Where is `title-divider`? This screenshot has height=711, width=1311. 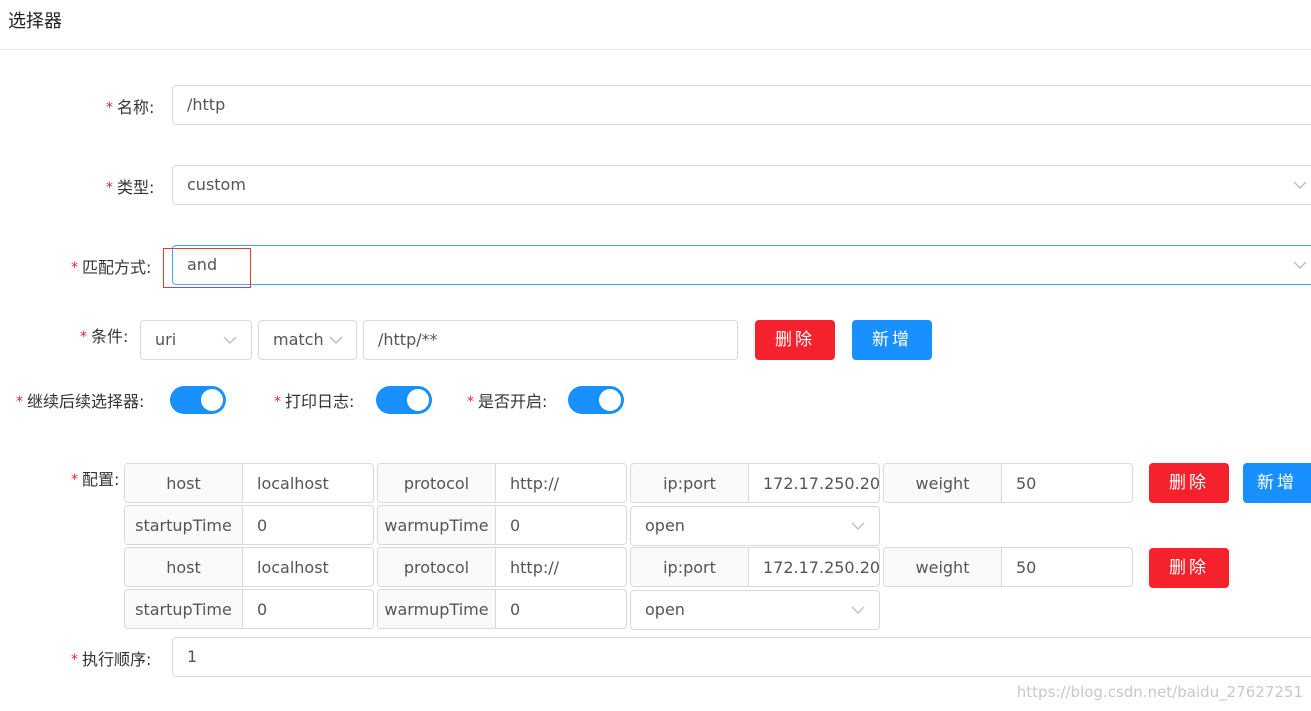 title-divider is located at coordinates (655, 49).